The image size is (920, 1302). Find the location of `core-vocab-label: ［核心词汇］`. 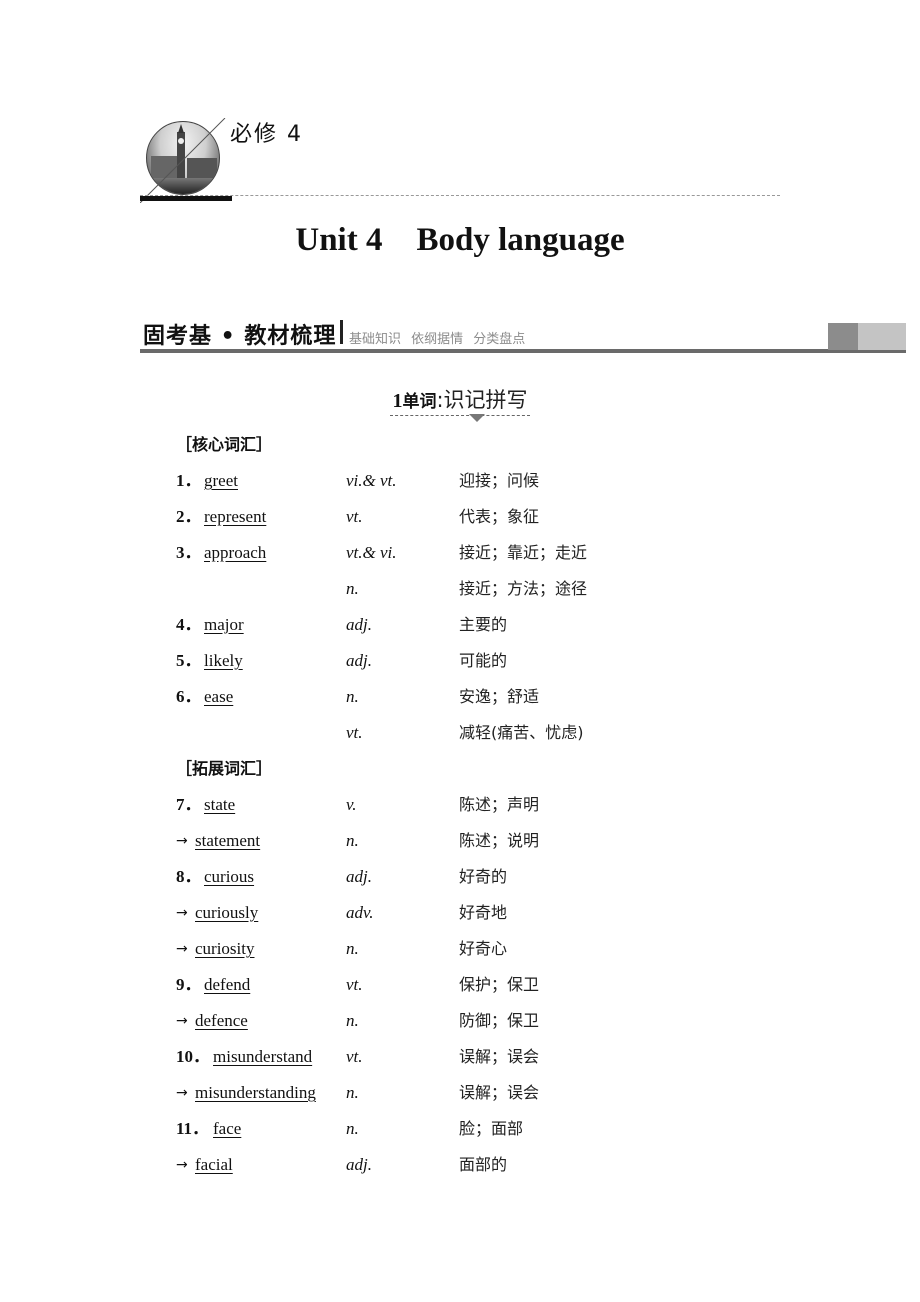

core-vocab-label: ［核心词汇］ is located at coordinates (224, 444).